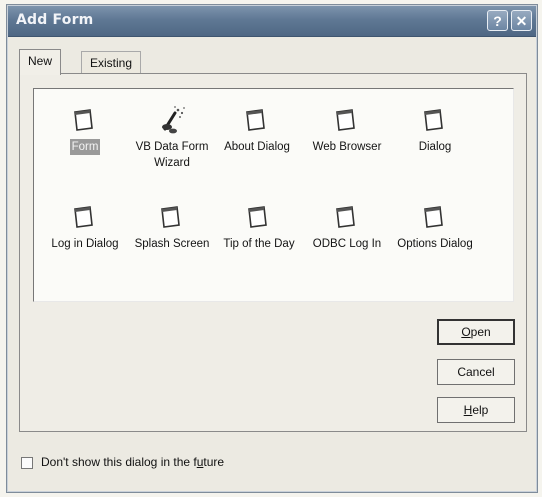  I want to click on list-item-log-in-dialog: Log in Dialog, so click(85, 226).